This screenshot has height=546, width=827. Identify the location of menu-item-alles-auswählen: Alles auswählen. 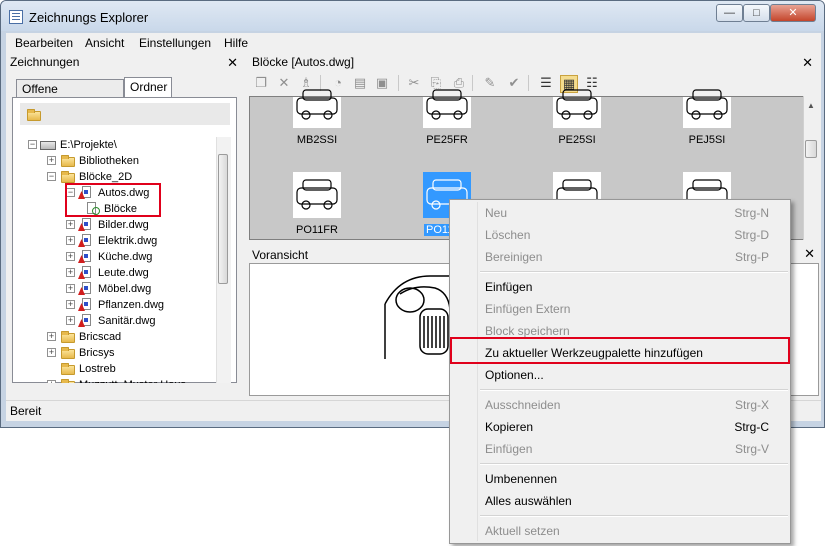
(635, 501).